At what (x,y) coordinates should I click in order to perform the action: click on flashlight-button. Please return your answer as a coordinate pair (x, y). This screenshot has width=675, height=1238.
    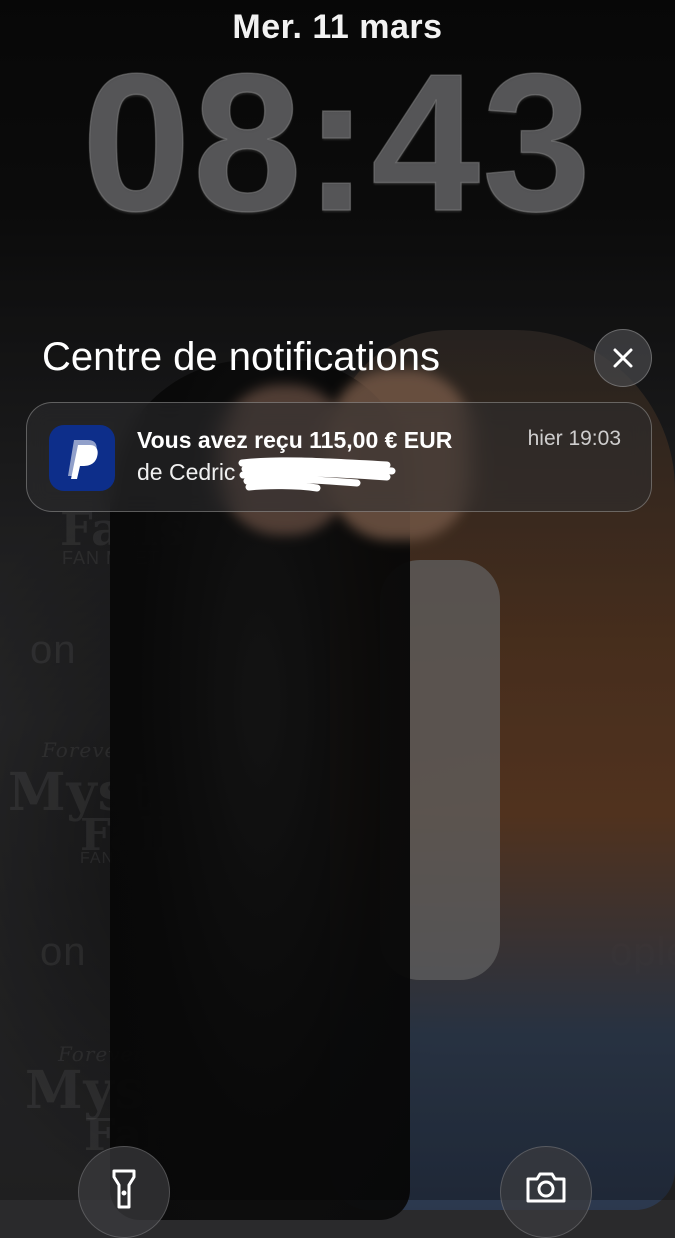
    Looking at the image, I should click on (124, 1192).